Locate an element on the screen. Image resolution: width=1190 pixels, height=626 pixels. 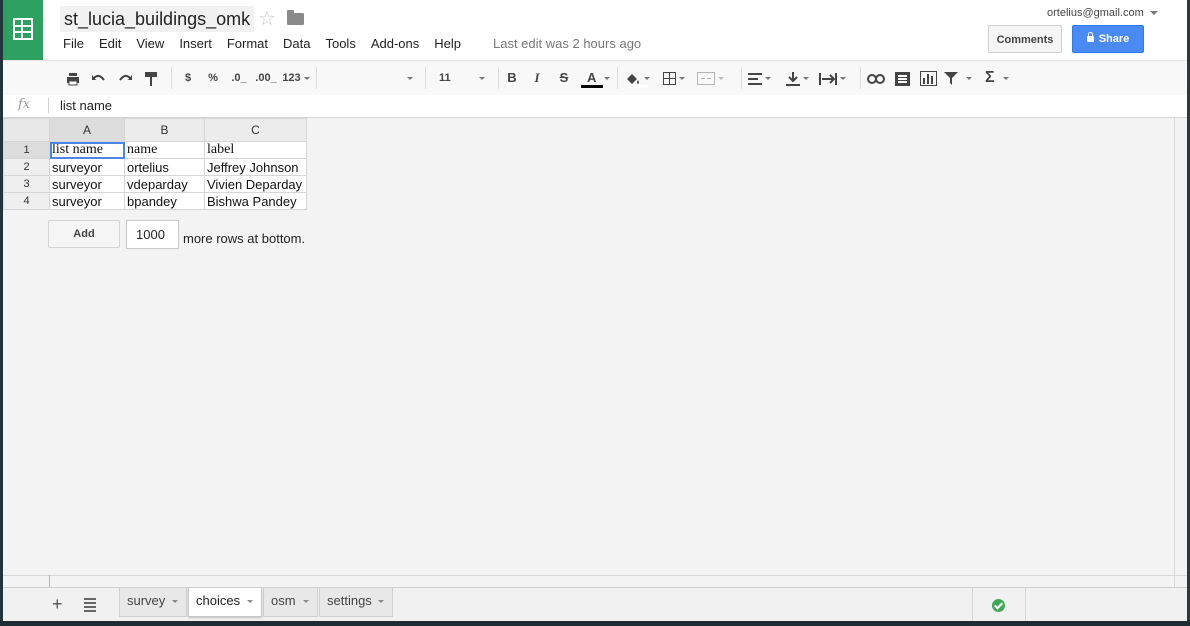
cell-a4: surveyor is located at coordinates (87, 201).